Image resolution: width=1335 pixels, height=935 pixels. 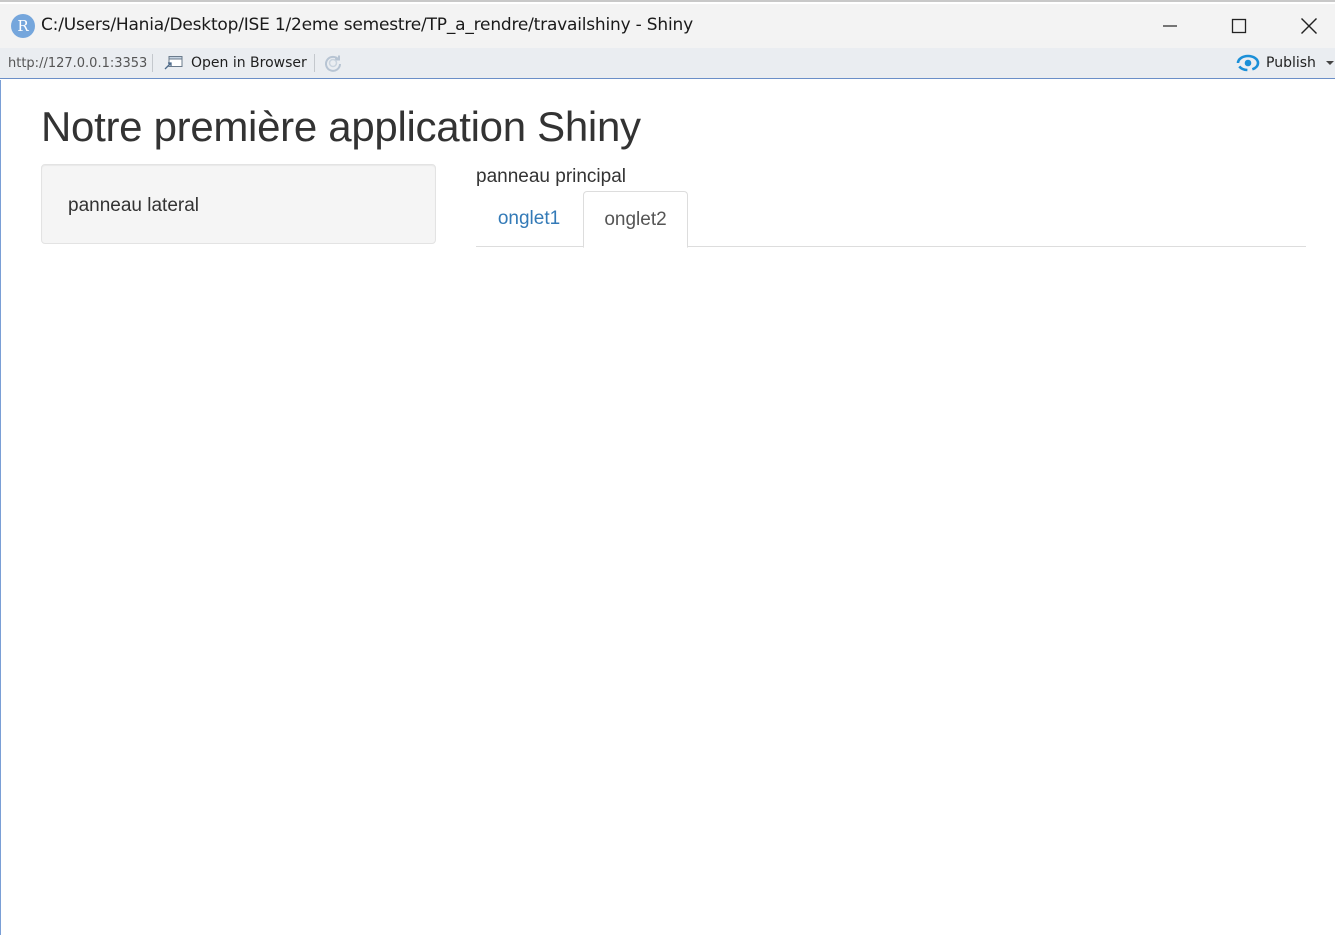 I want to click on app-icon-letter: R, so click(x=23, y=26).